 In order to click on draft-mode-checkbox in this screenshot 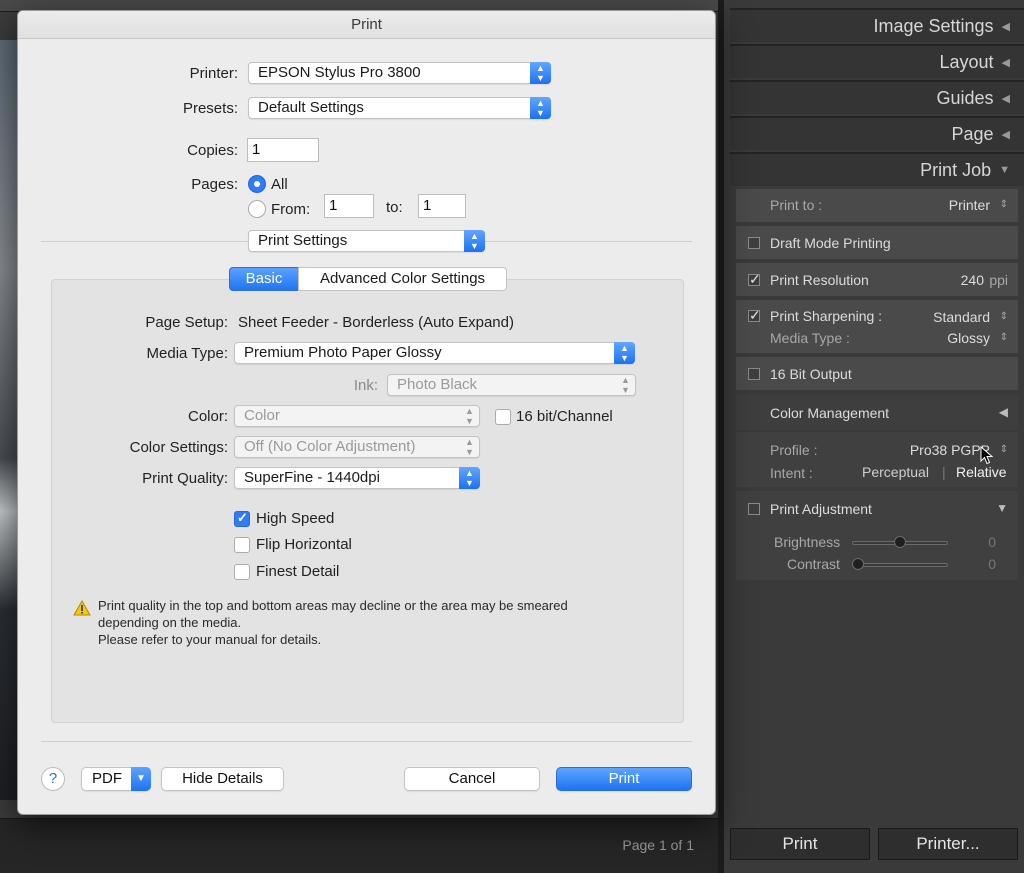, I will do `click(754, 243)`.